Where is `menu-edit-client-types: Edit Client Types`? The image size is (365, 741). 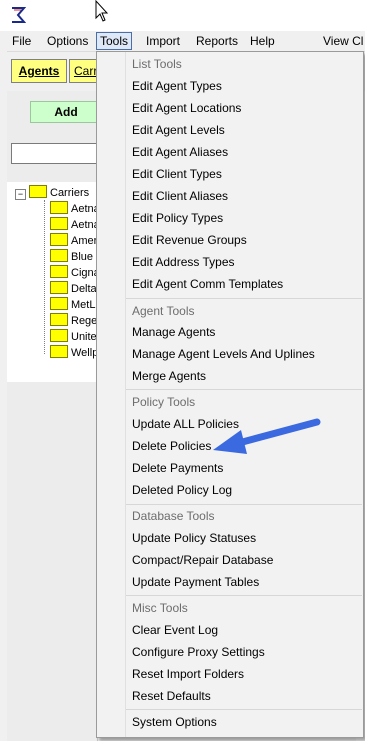 menu-edit-client-types: Edit Client Types is located at coordinates (245, 174).